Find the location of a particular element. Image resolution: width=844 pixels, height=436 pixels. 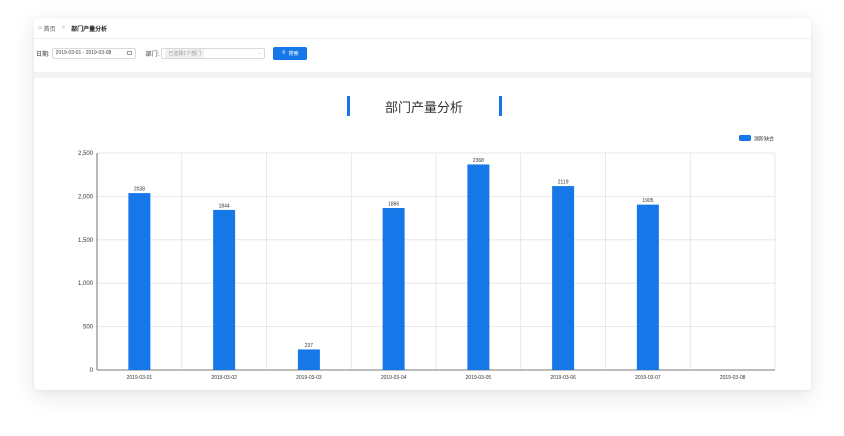

x-tick-label: 2019-03-03 is located at coordinates (309, 378).